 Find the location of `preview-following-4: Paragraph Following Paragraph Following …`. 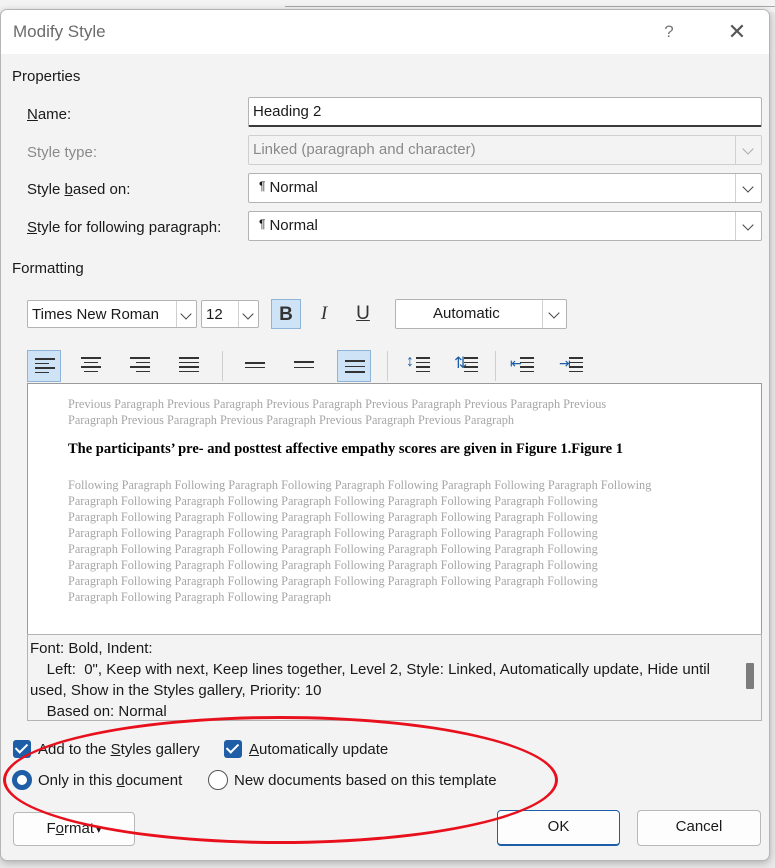

preview-following-4: Paragraph Following Paragraph Following … is located at coordinates (333, 533).